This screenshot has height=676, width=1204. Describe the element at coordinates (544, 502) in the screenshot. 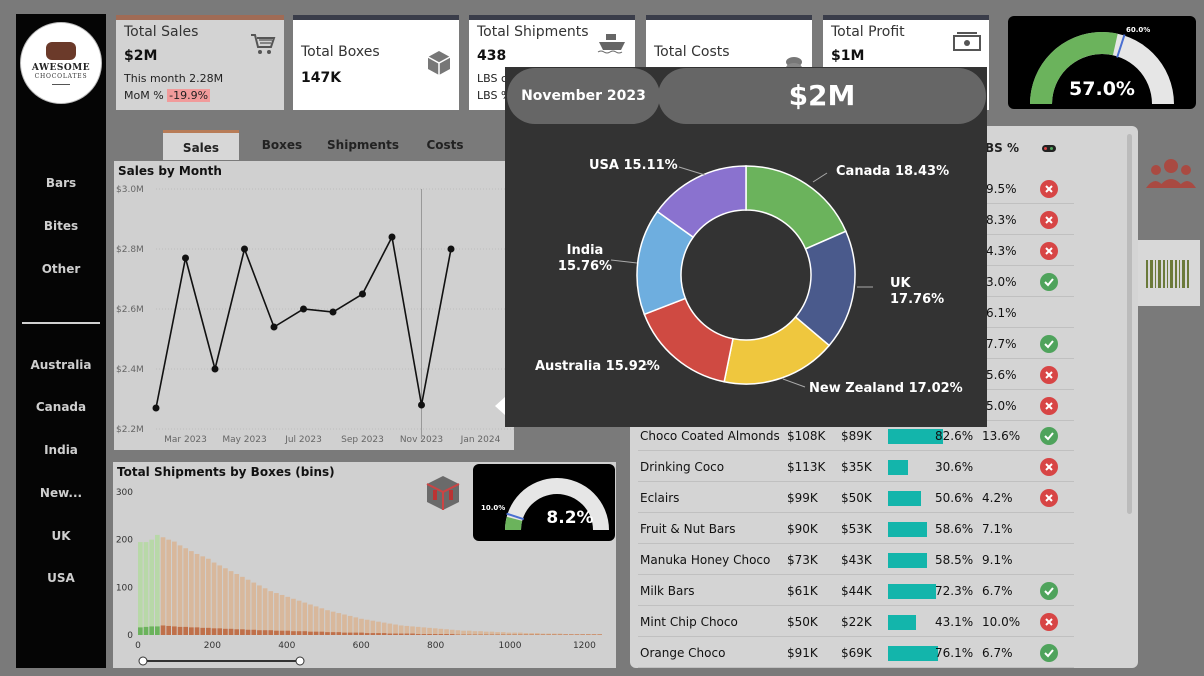

I see `shipment-lbs-gauge: 10.0% 8.2%` at that location.